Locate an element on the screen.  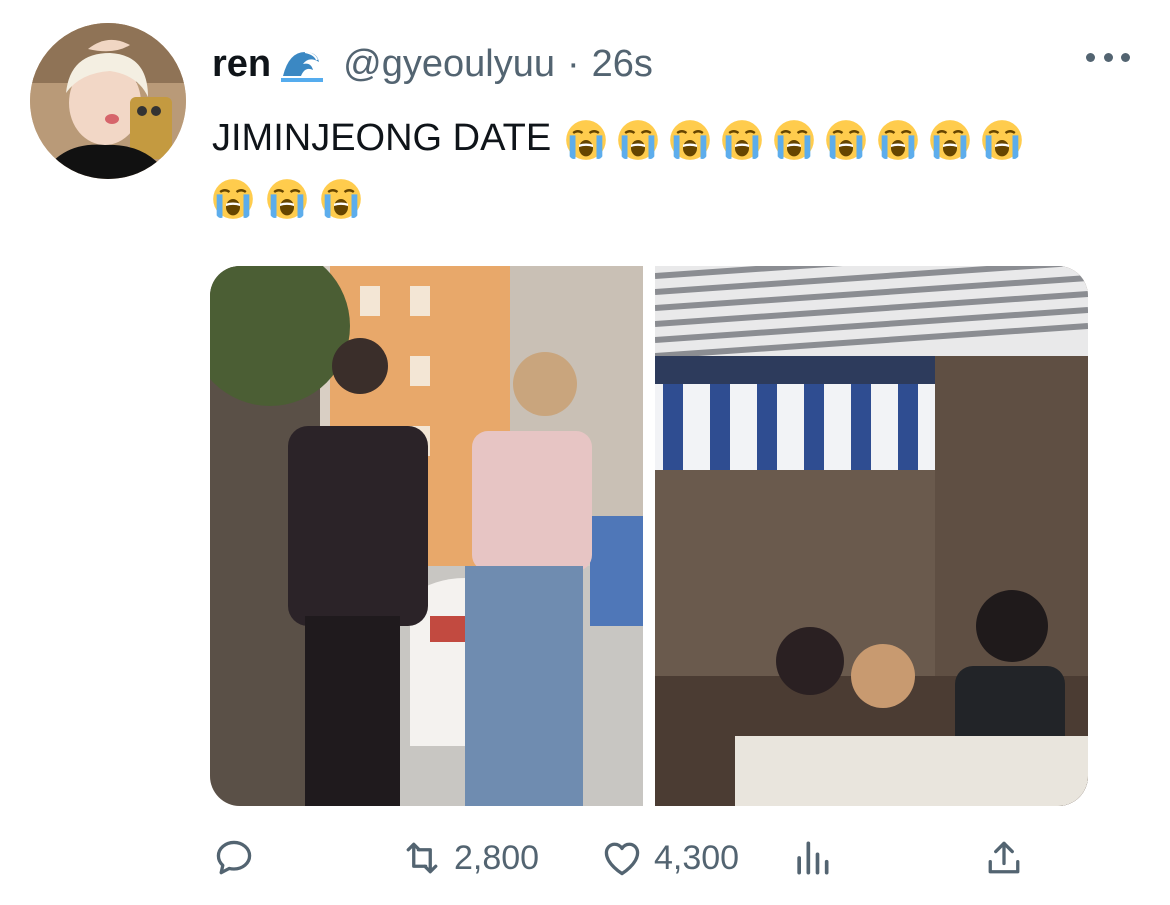
analytics-icon is located at coordinates (813, 858).